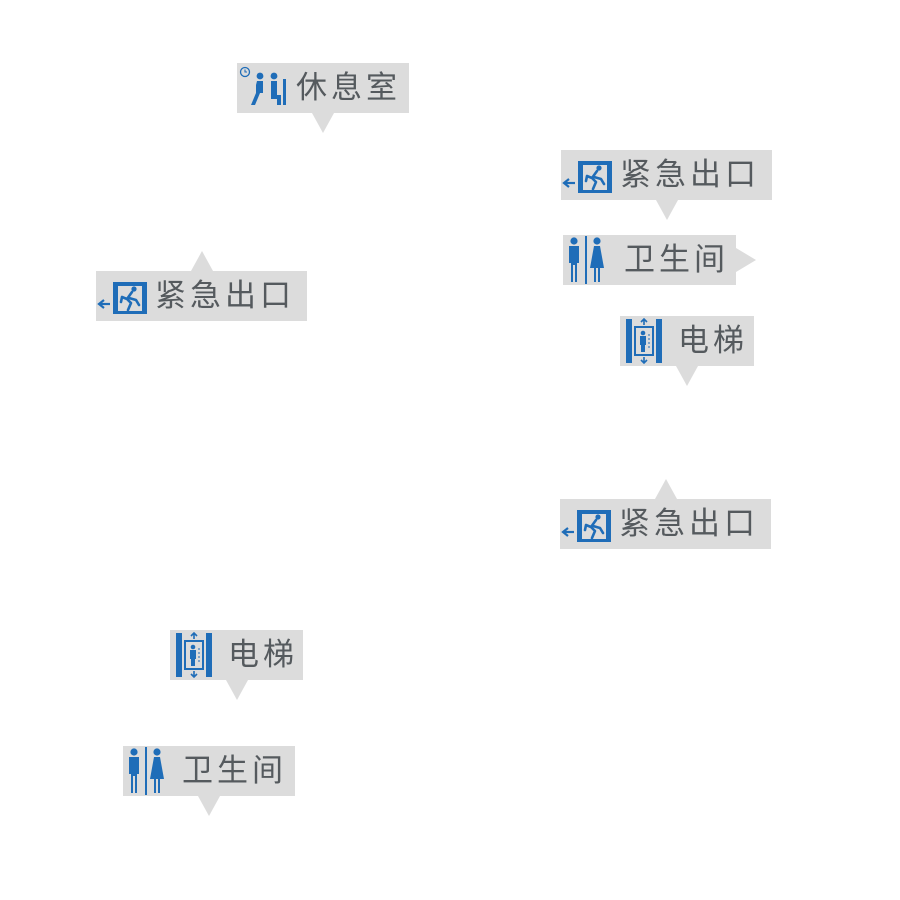 This screenshot has width=900, height=900. Describe the element at coordinates (746, 260) in the screenshot. I see `pointer-right` at that location.